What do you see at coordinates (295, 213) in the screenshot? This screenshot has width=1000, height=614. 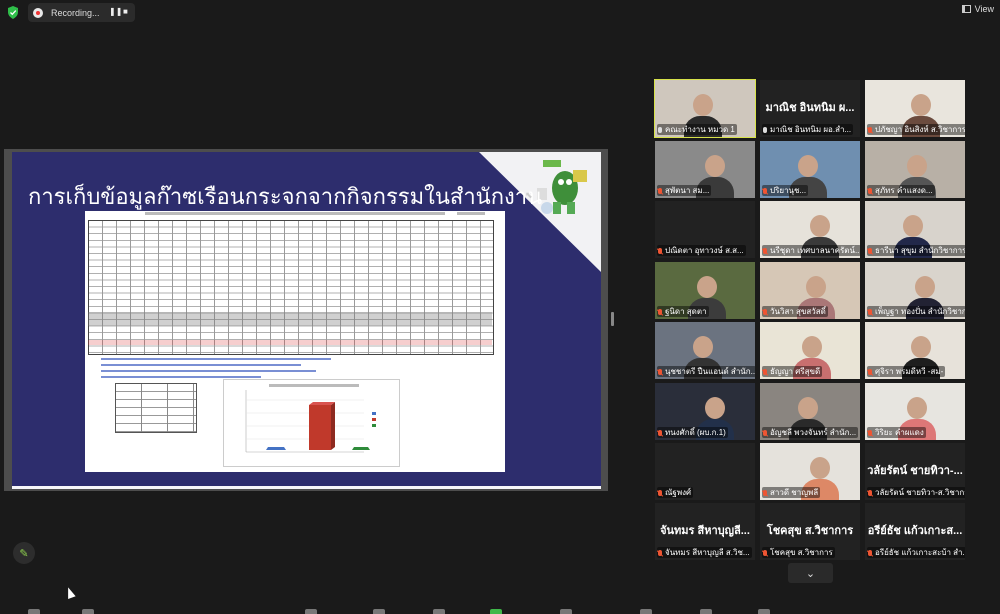 I see `spreadsheet-header` at bounding box center [295, 213].